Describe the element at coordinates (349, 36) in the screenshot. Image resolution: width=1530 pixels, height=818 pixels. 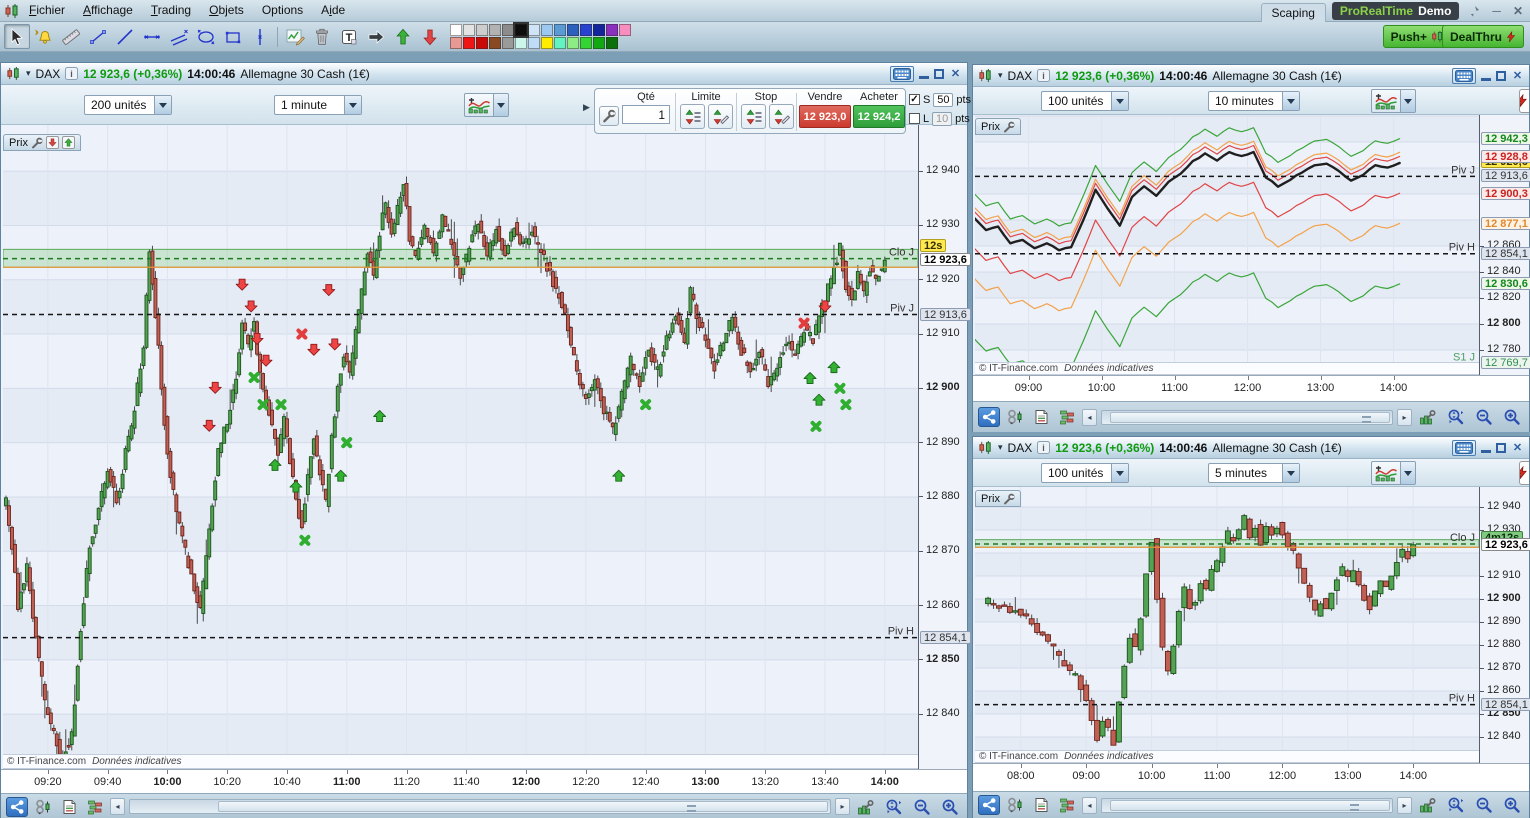
I see `text-tool-button` at that location.